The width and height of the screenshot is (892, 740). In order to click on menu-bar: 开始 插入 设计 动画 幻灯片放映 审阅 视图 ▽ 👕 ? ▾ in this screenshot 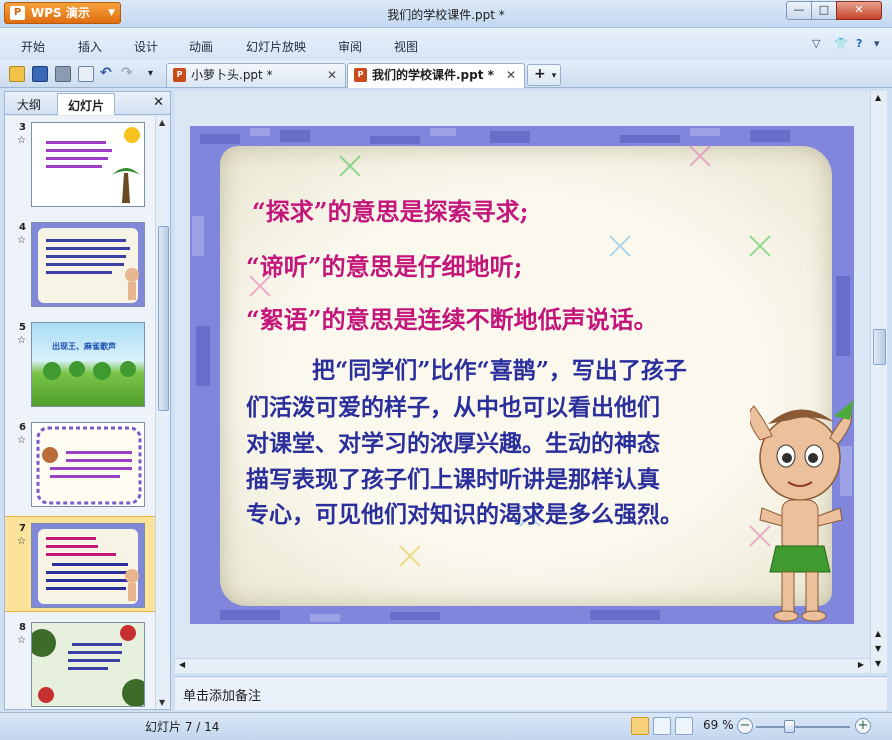, I will do `click(446, 44)`.